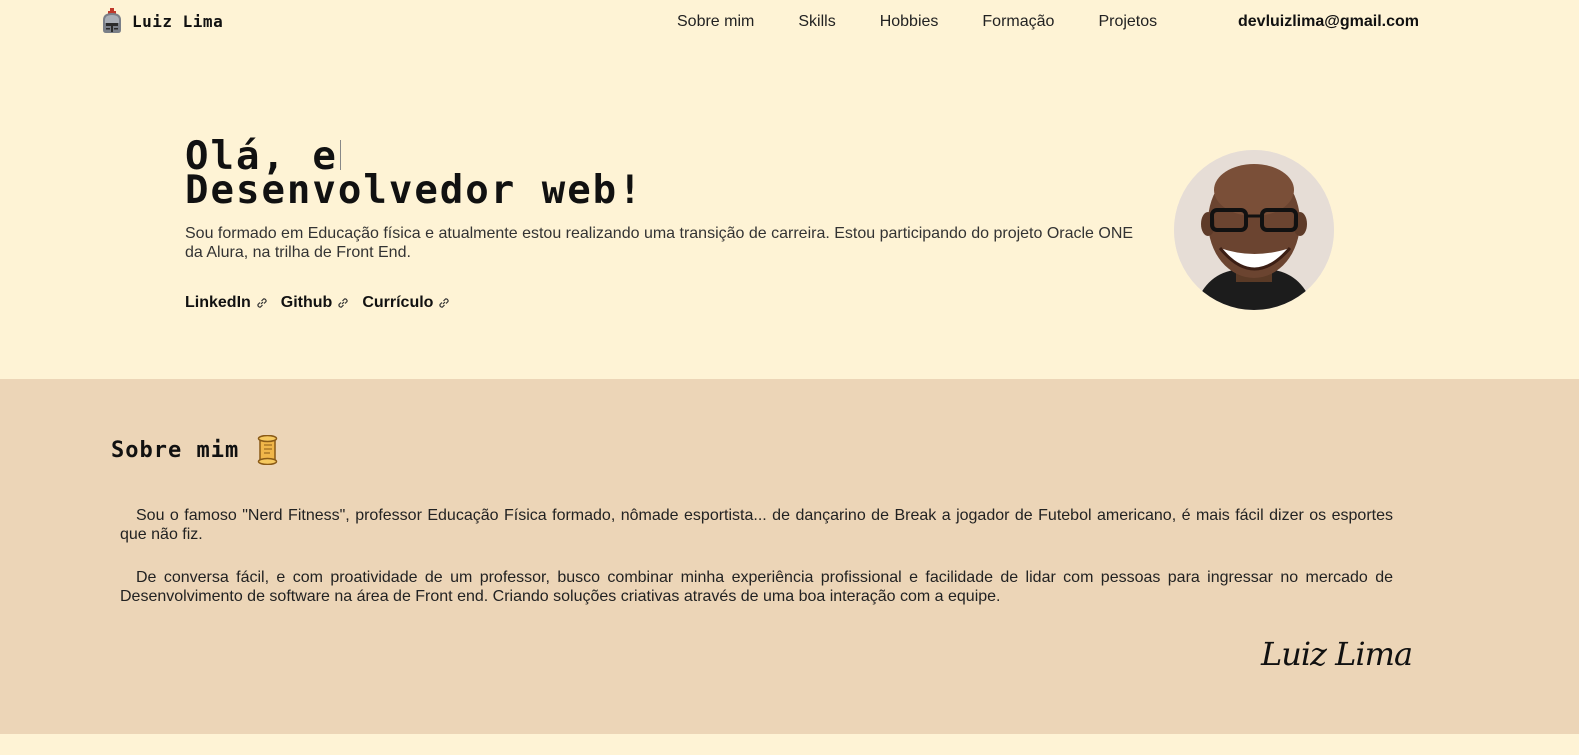  I want to click on hero-title-line2: Desenvolvedor web!, so click(414, 190).